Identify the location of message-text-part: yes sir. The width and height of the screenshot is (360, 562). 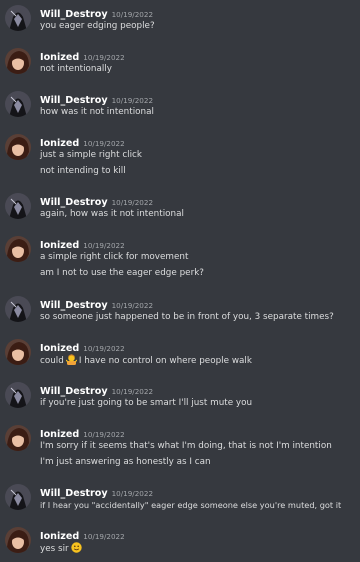
(54, 549).